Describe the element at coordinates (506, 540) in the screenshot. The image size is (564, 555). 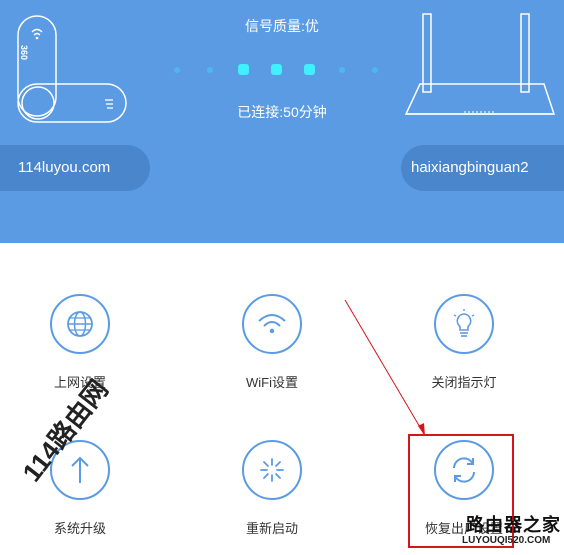
I see `watermark-right-url: LUYOUQI520.COM` at that location.